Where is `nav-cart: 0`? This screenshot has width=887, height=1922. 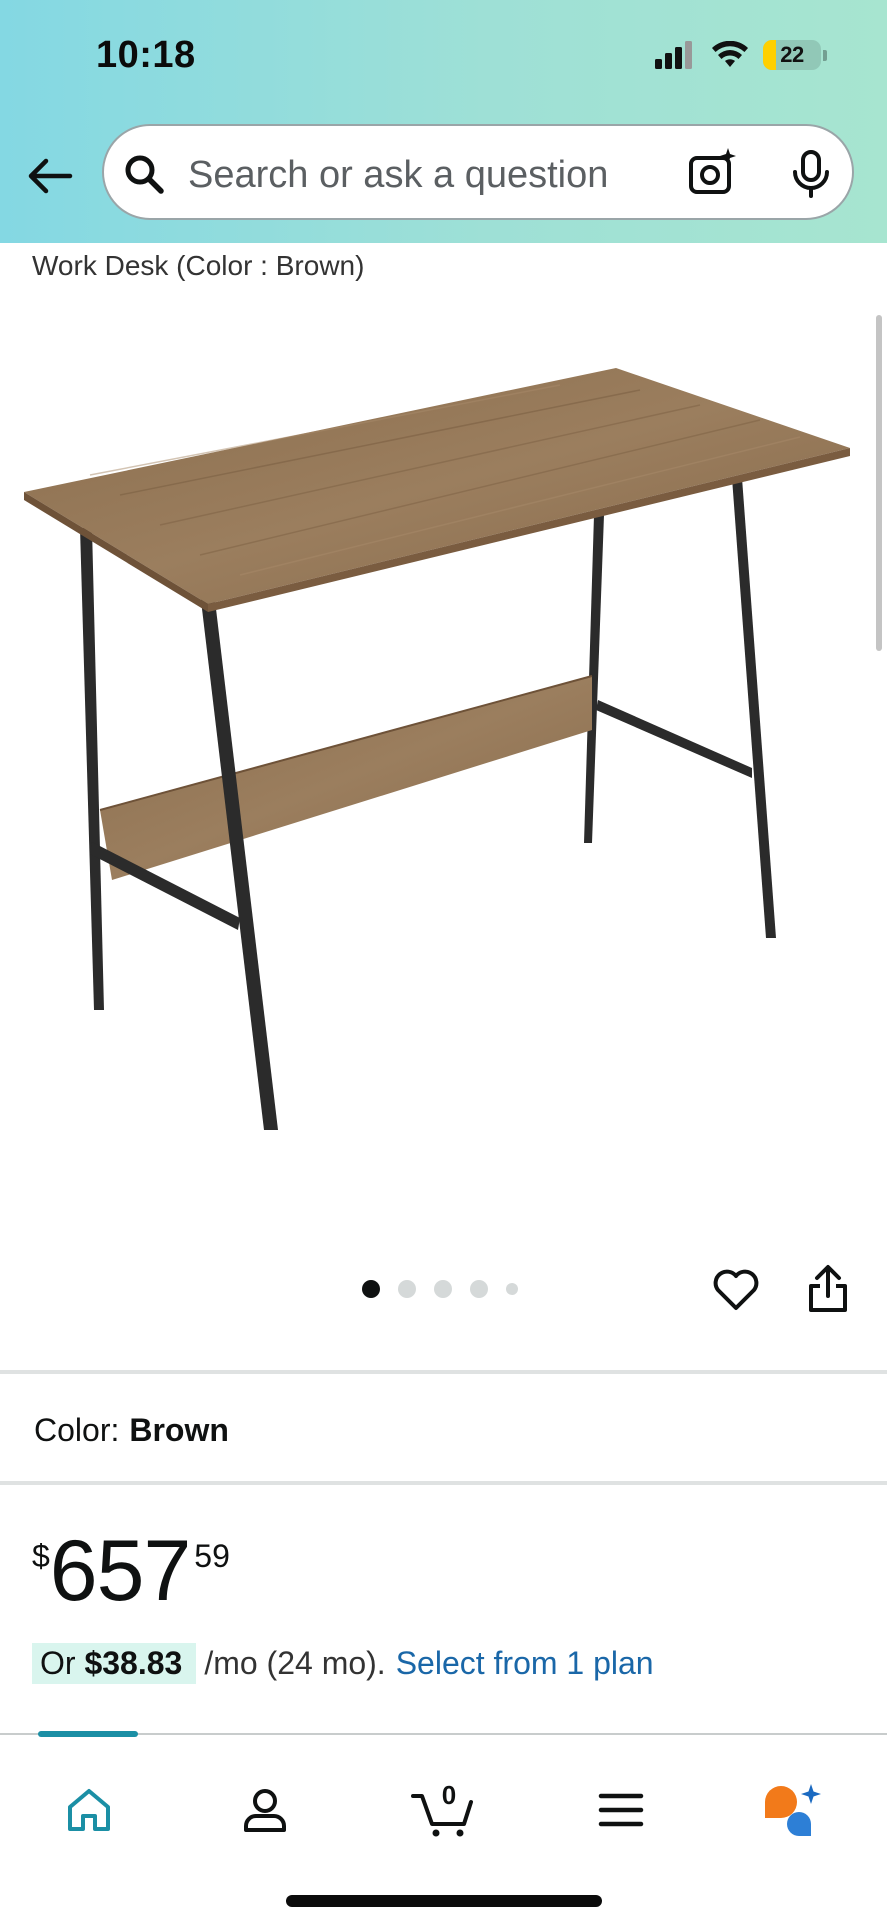
nav-cart: 0 is located at coordinates (445, 1810).